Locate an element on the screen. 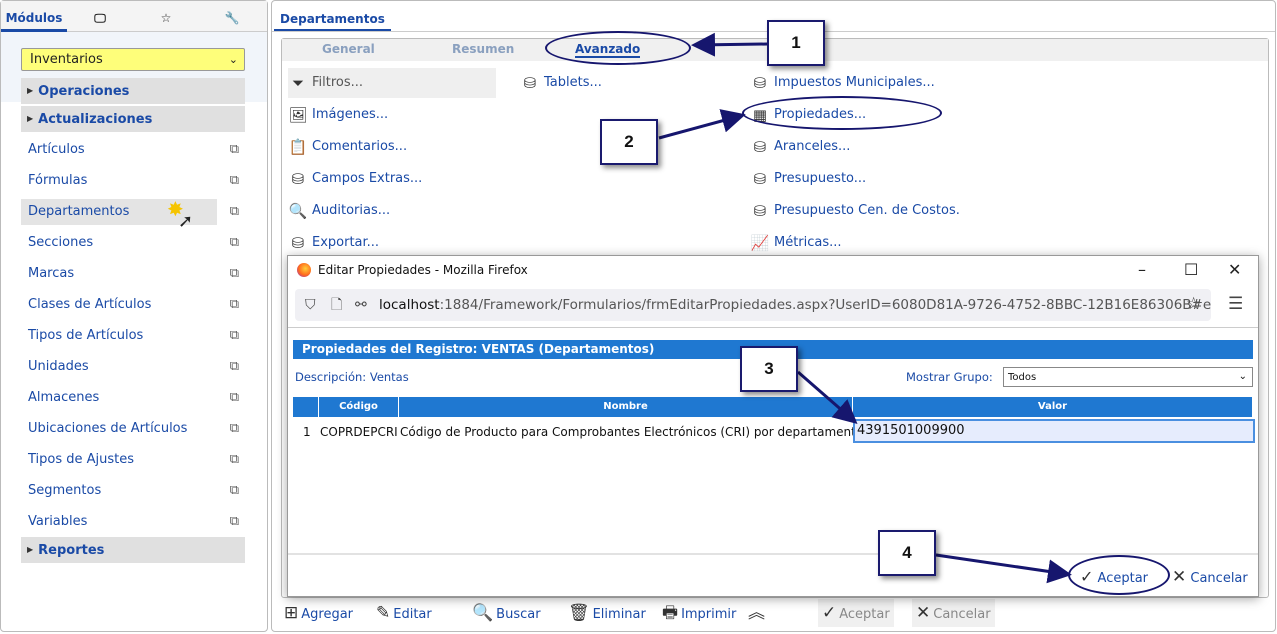 This screenshot has width=1277, height=634. callout-4: 4 is located at coordinates (907, 553).